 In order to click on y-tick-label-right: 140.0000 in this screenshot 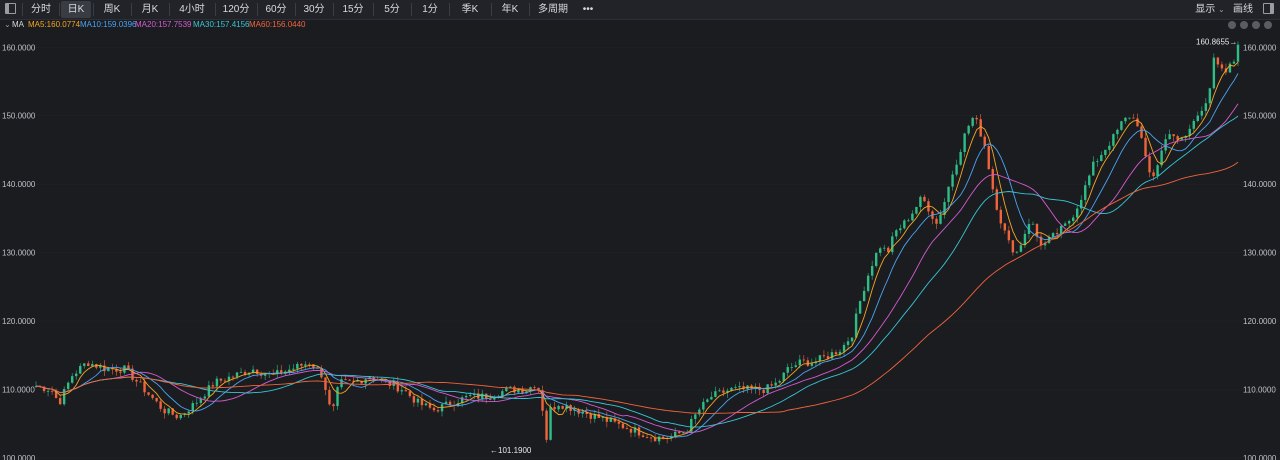, I will do `click(1260, 184)`.